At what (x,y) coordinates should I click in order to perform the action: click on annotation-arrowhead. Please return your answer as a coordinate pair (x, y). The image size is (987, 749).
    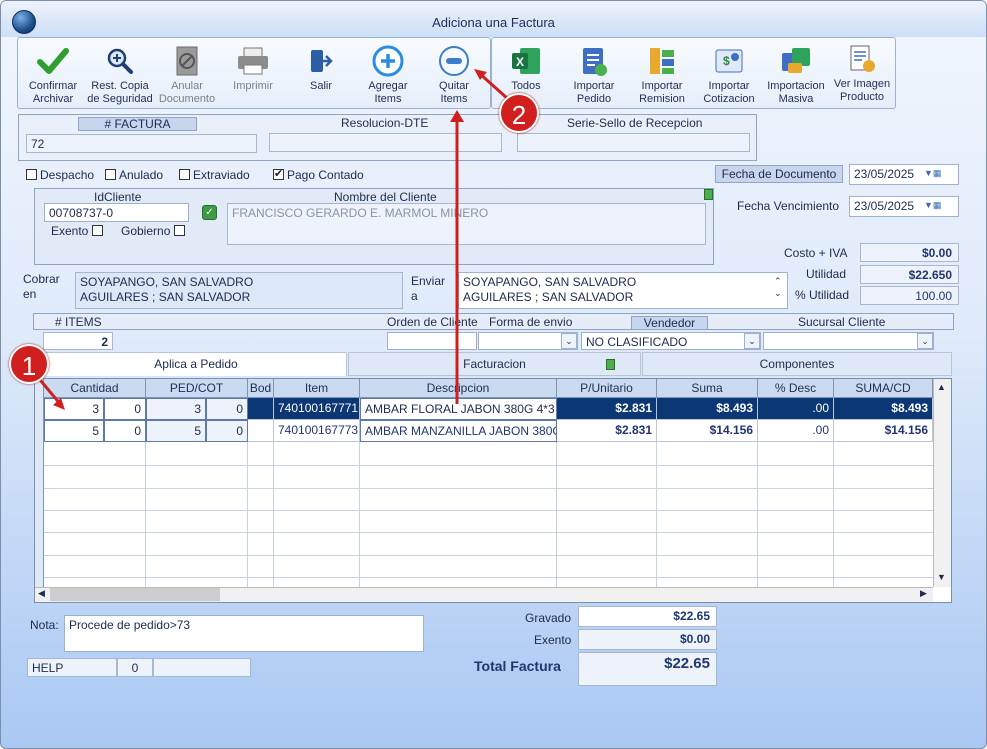
    Looking at the image, I should click on (457, 116).